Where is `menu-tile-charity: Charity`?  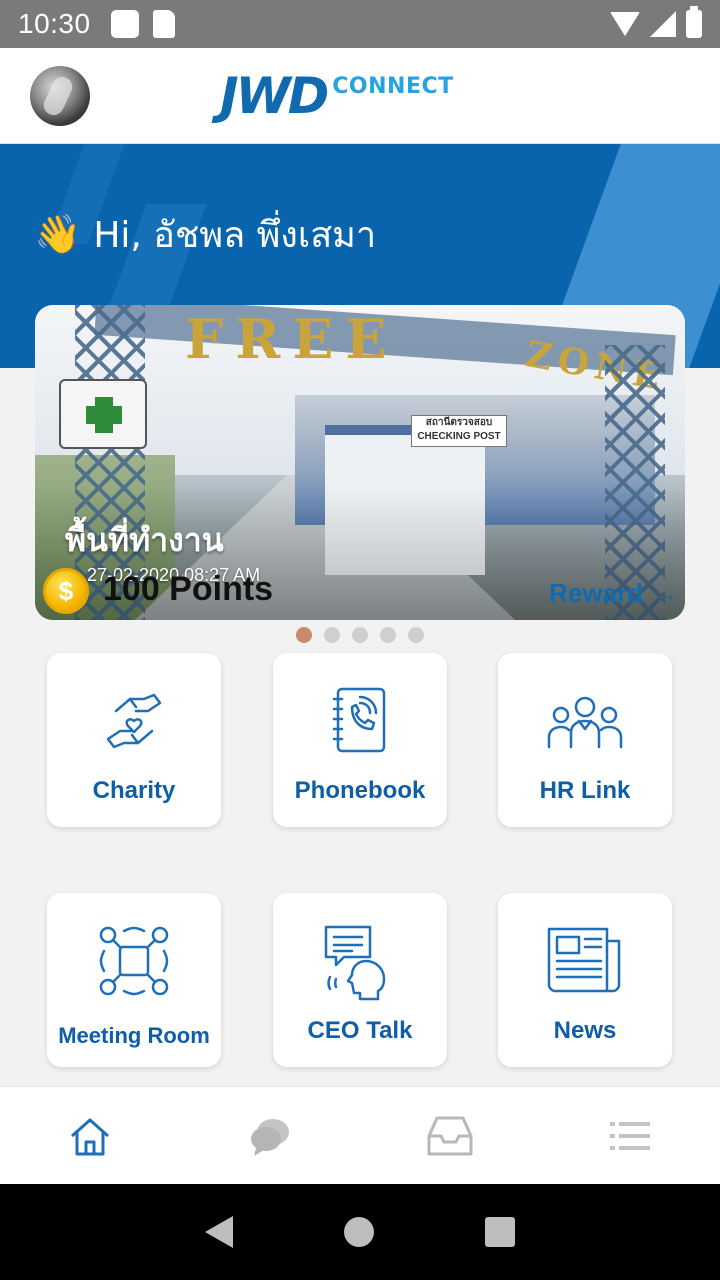 menu-tile-charity: Charity is located at coordinates (134, 740).